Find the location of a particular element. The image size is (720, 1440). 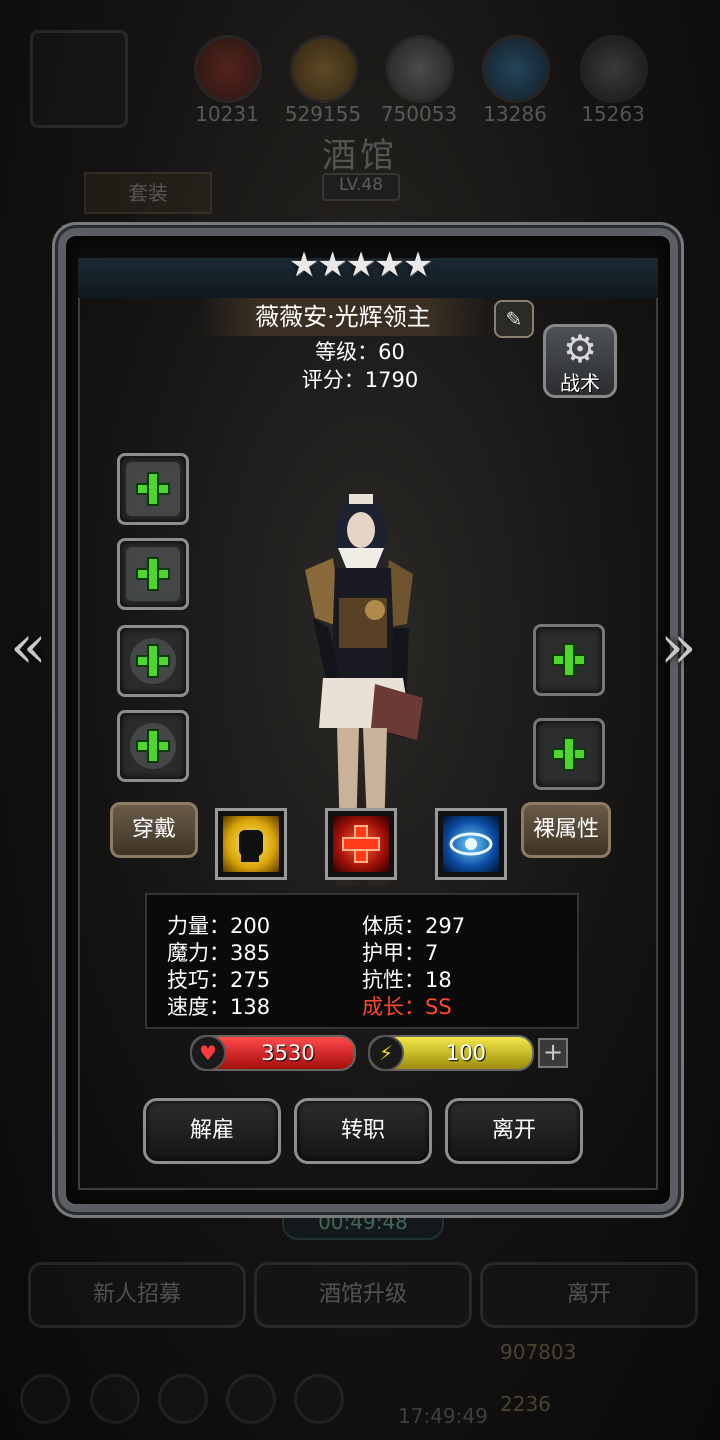

energy-value: 100 is located at coordinates (466, 1053).